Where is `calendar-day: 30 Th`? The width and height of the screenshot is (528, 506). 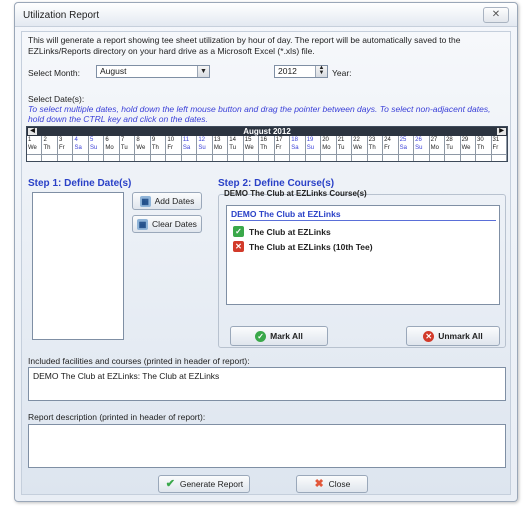
calendar-day: 30 Th is located at coordinates (484, 145).